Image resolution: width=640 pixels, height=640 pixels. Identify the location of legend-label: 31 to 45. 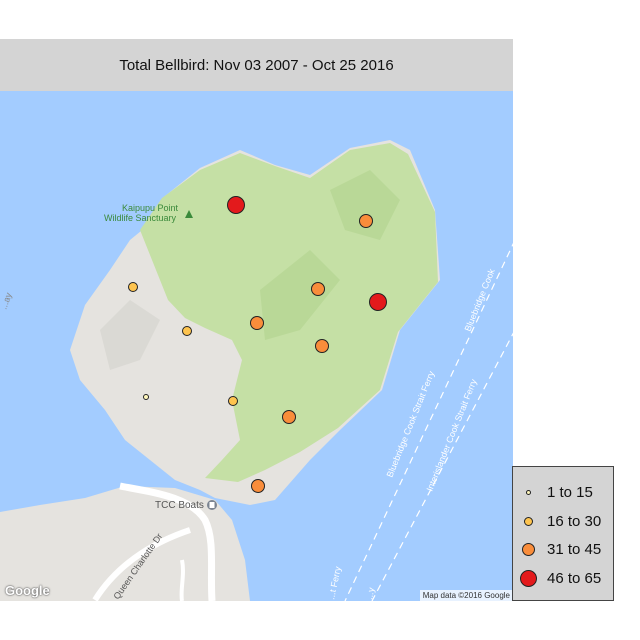
(574, 549).